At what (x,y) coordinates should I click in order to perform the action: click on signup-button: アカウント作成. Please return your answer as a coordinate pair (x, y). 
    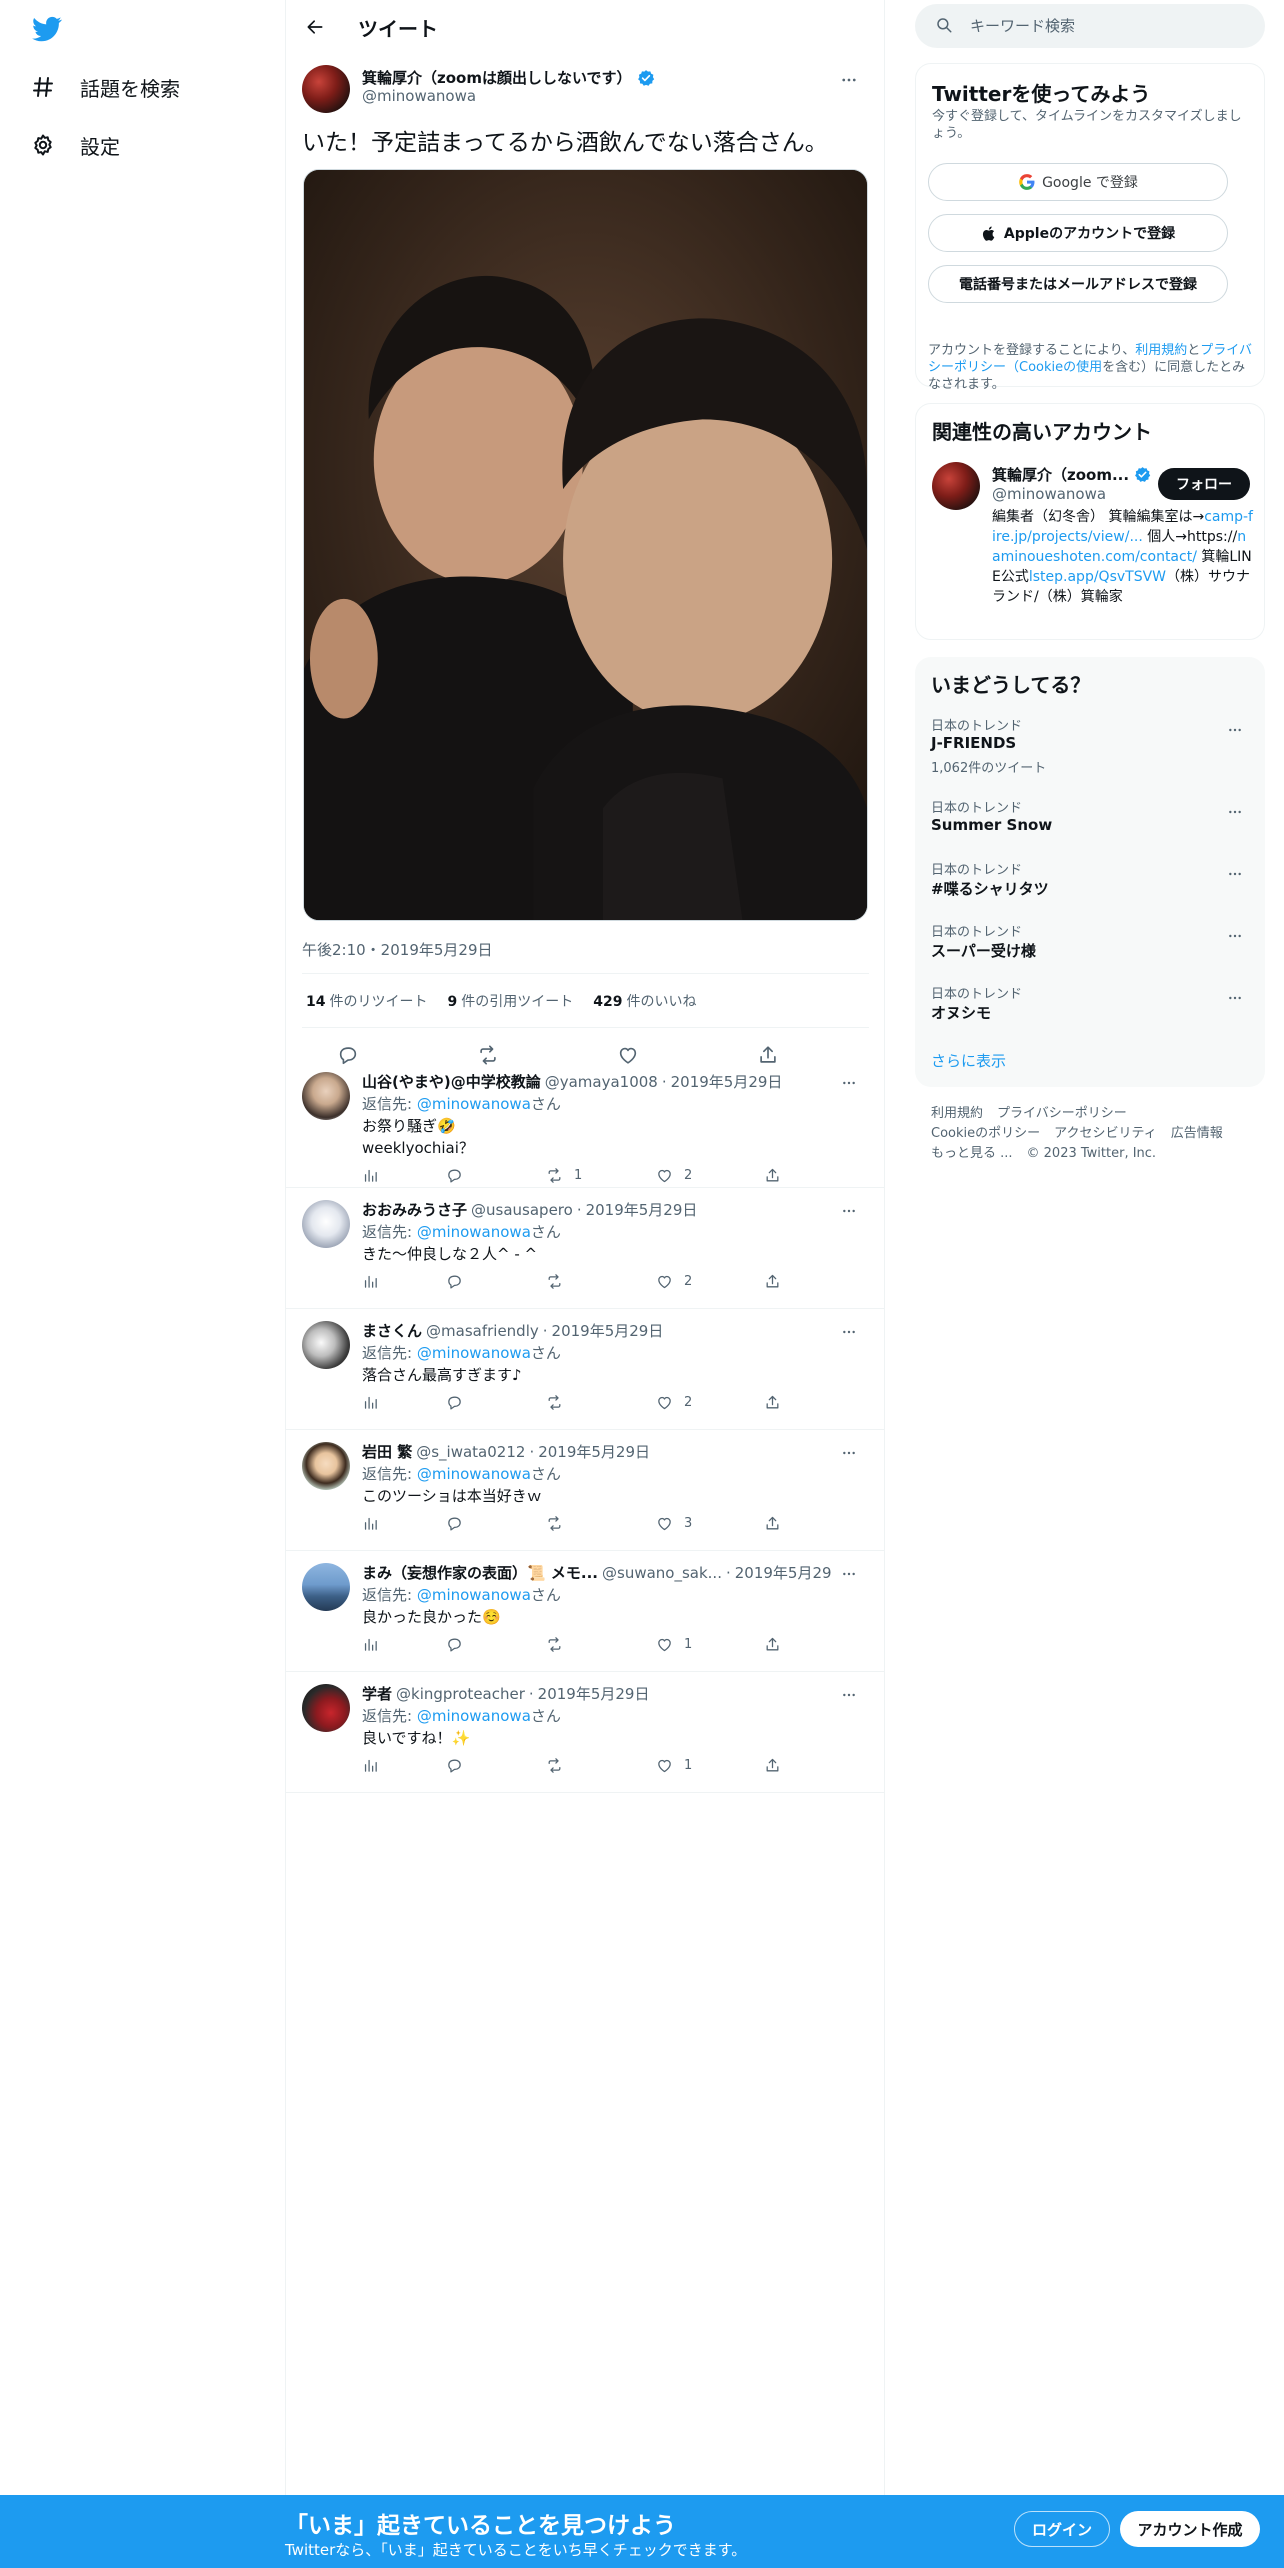
    Looking at the image, I should click on (1190, 2529).